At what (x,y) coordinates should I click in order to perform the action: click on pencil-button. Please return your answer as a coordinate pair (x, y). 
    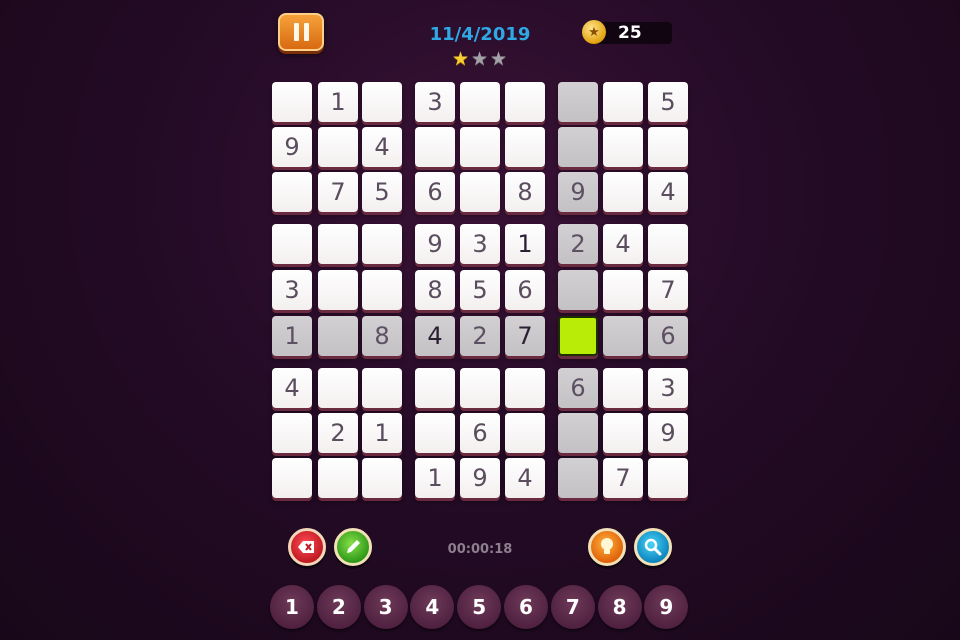
    Looking at the image, I should click on (353, 547).